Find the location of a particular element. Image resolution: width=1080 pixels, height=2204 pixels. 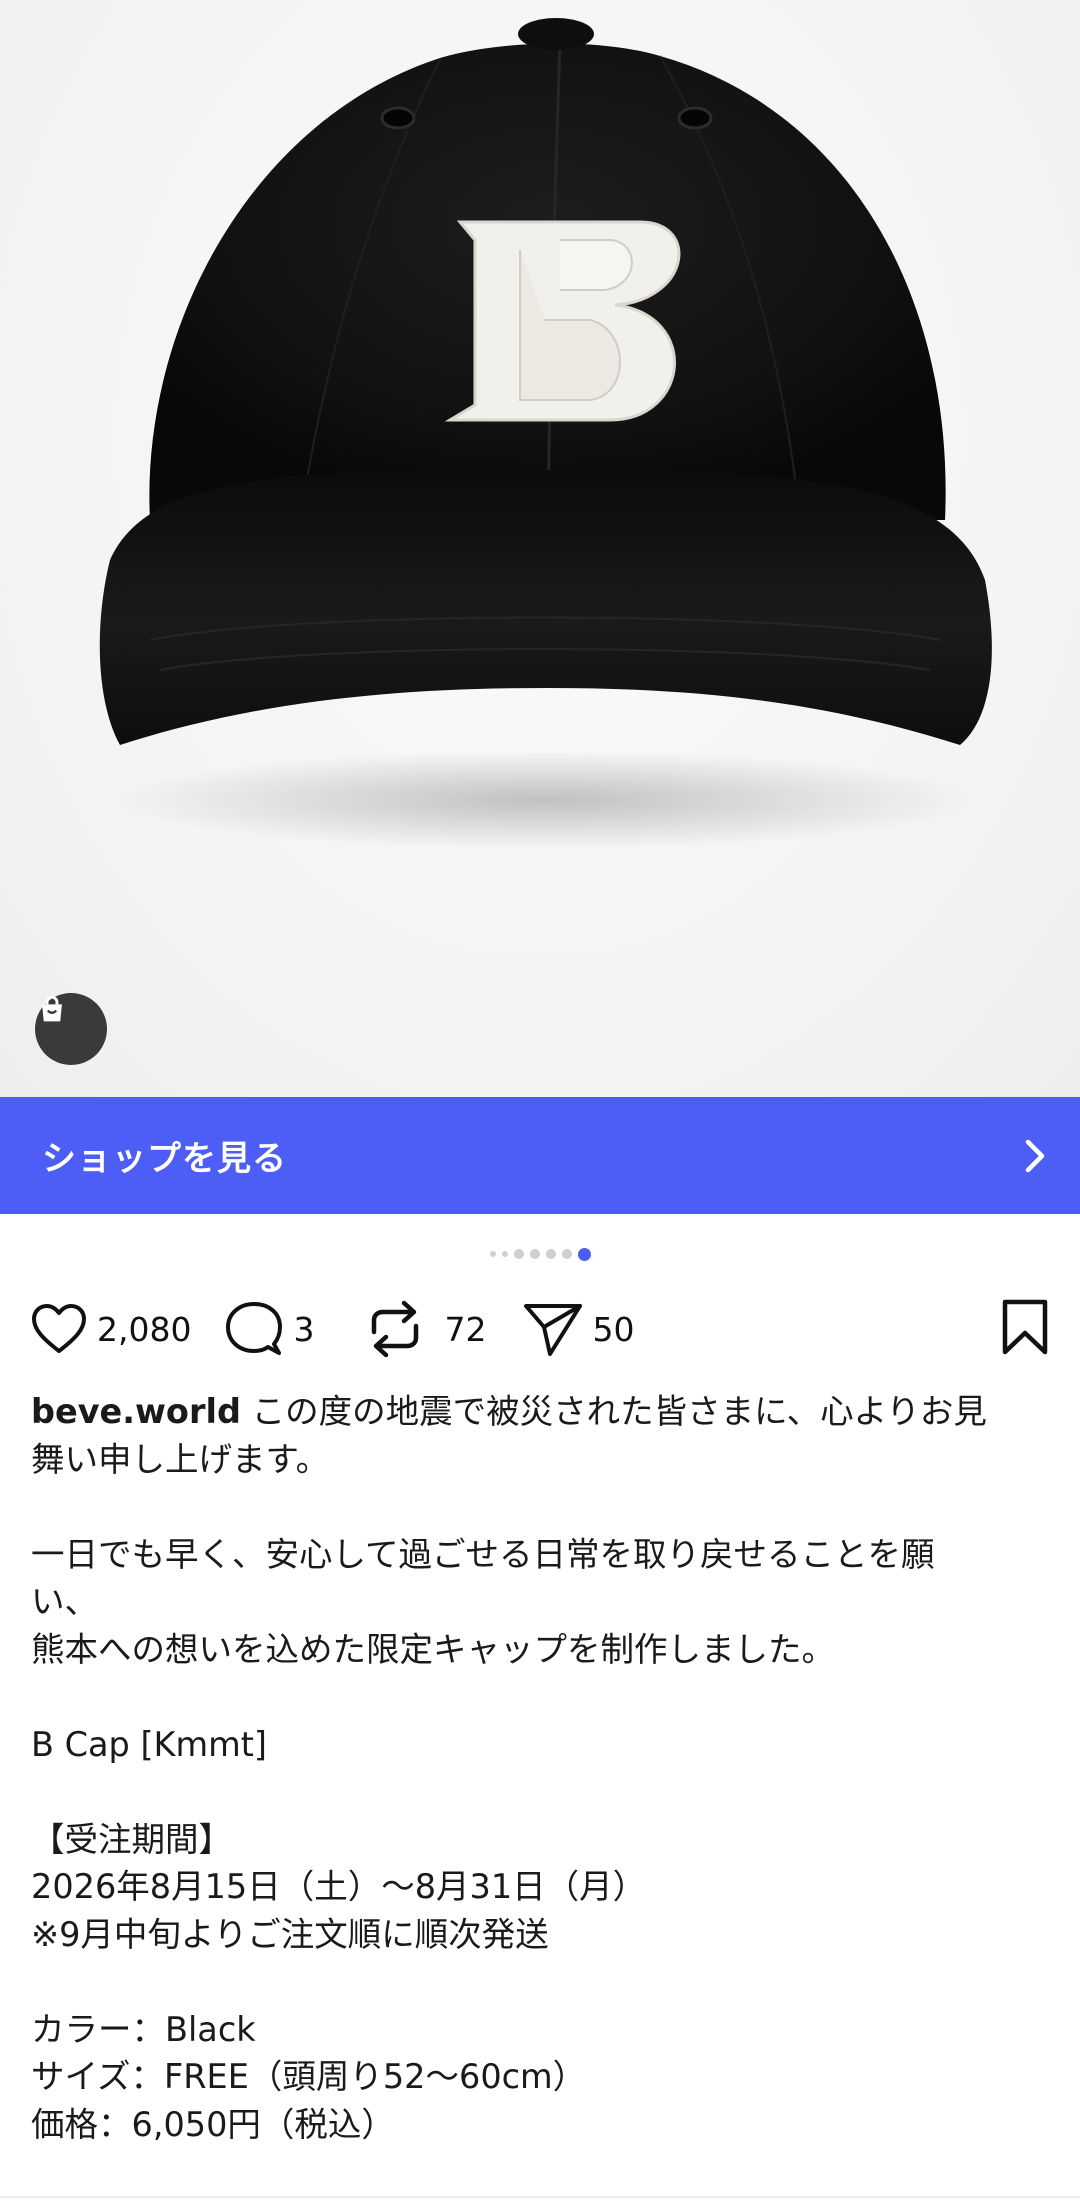

chevron-right-icon is located at coordinates (1035, 1155).